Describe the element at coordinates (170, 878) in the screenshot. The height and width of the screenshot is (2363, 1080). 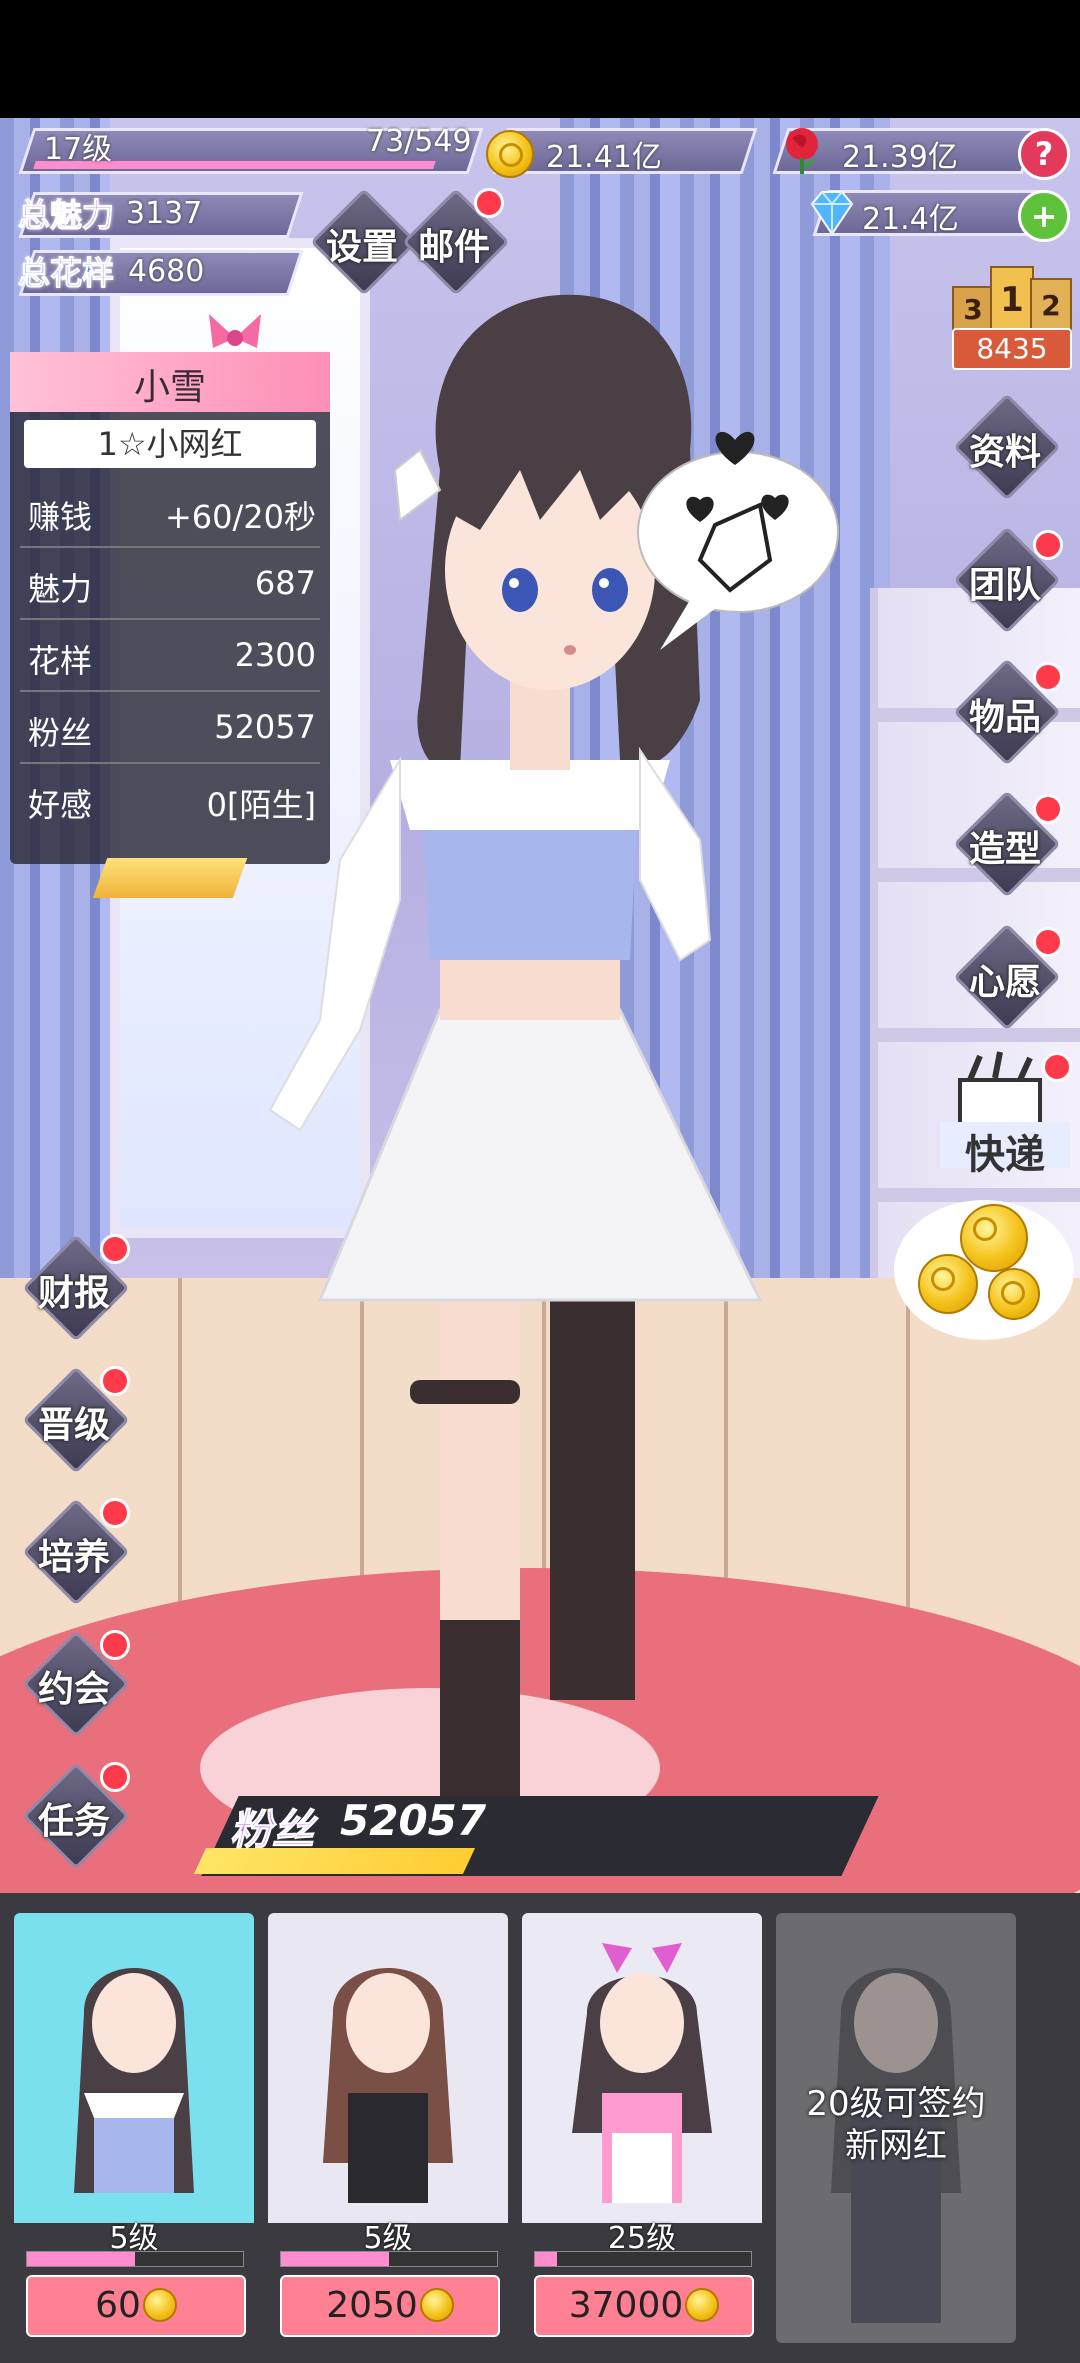
I see `panel-collapse-button` at that location.